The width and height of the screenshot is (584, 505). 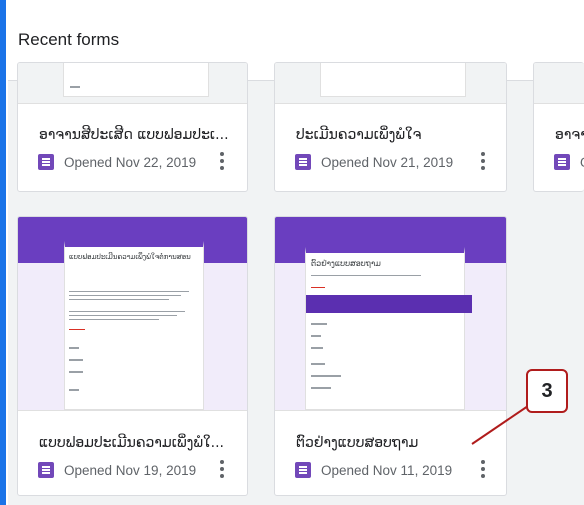 I want to click on form-card-2: ປະເມີນຄວາມເພິ່ງພໍໃຈ Opened Nov 21, 2019, so click(x=390, y=127).